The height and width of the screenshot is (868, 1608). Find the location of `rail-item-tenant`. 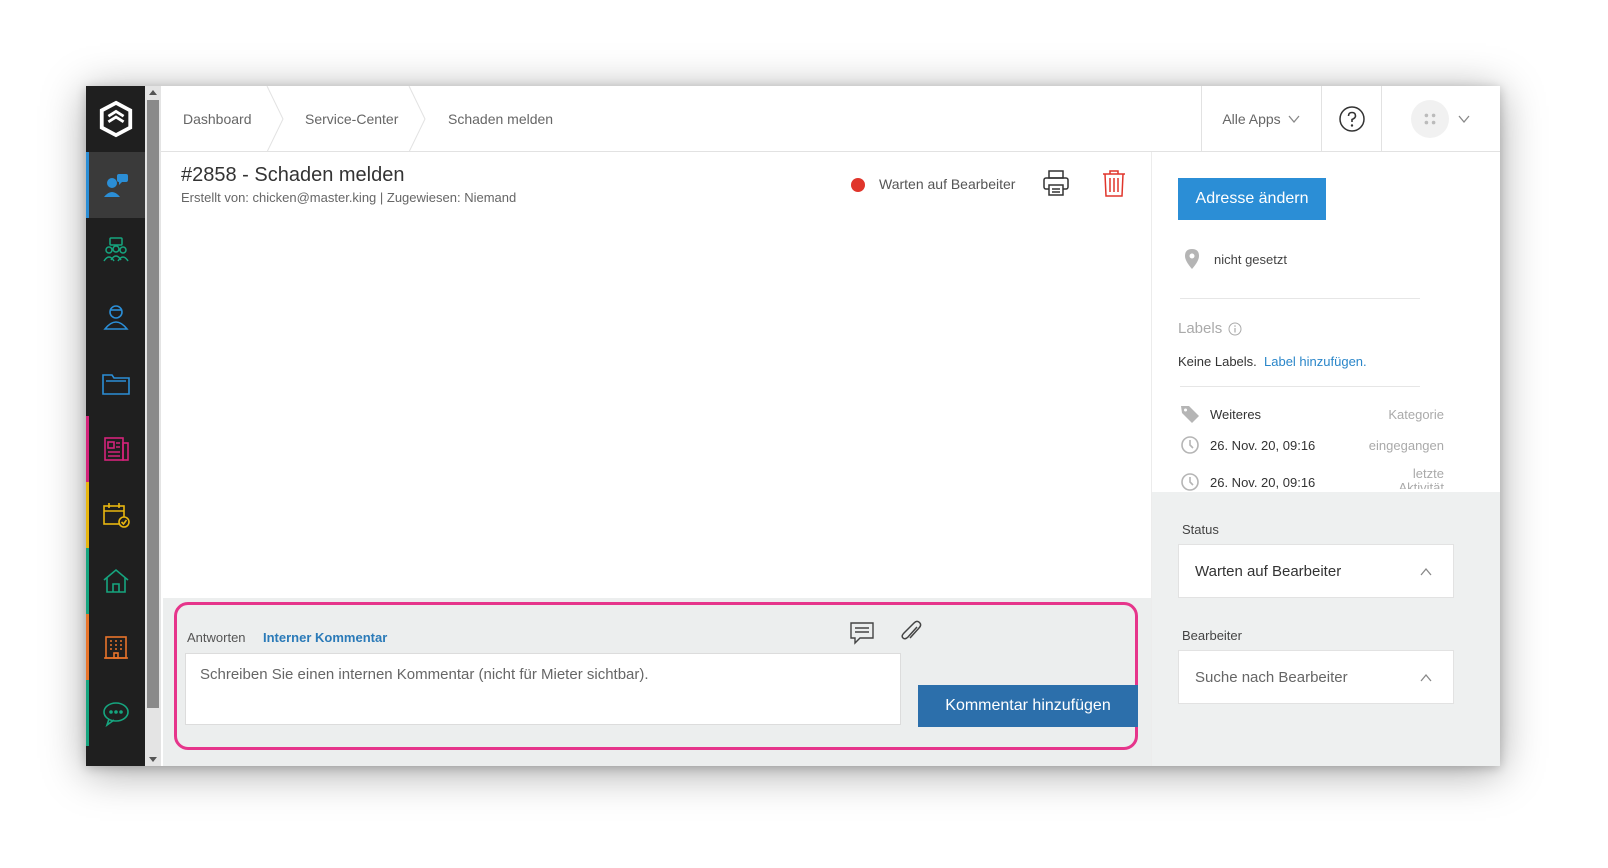

rail-item-tenant is located at coordinates (115, 317).